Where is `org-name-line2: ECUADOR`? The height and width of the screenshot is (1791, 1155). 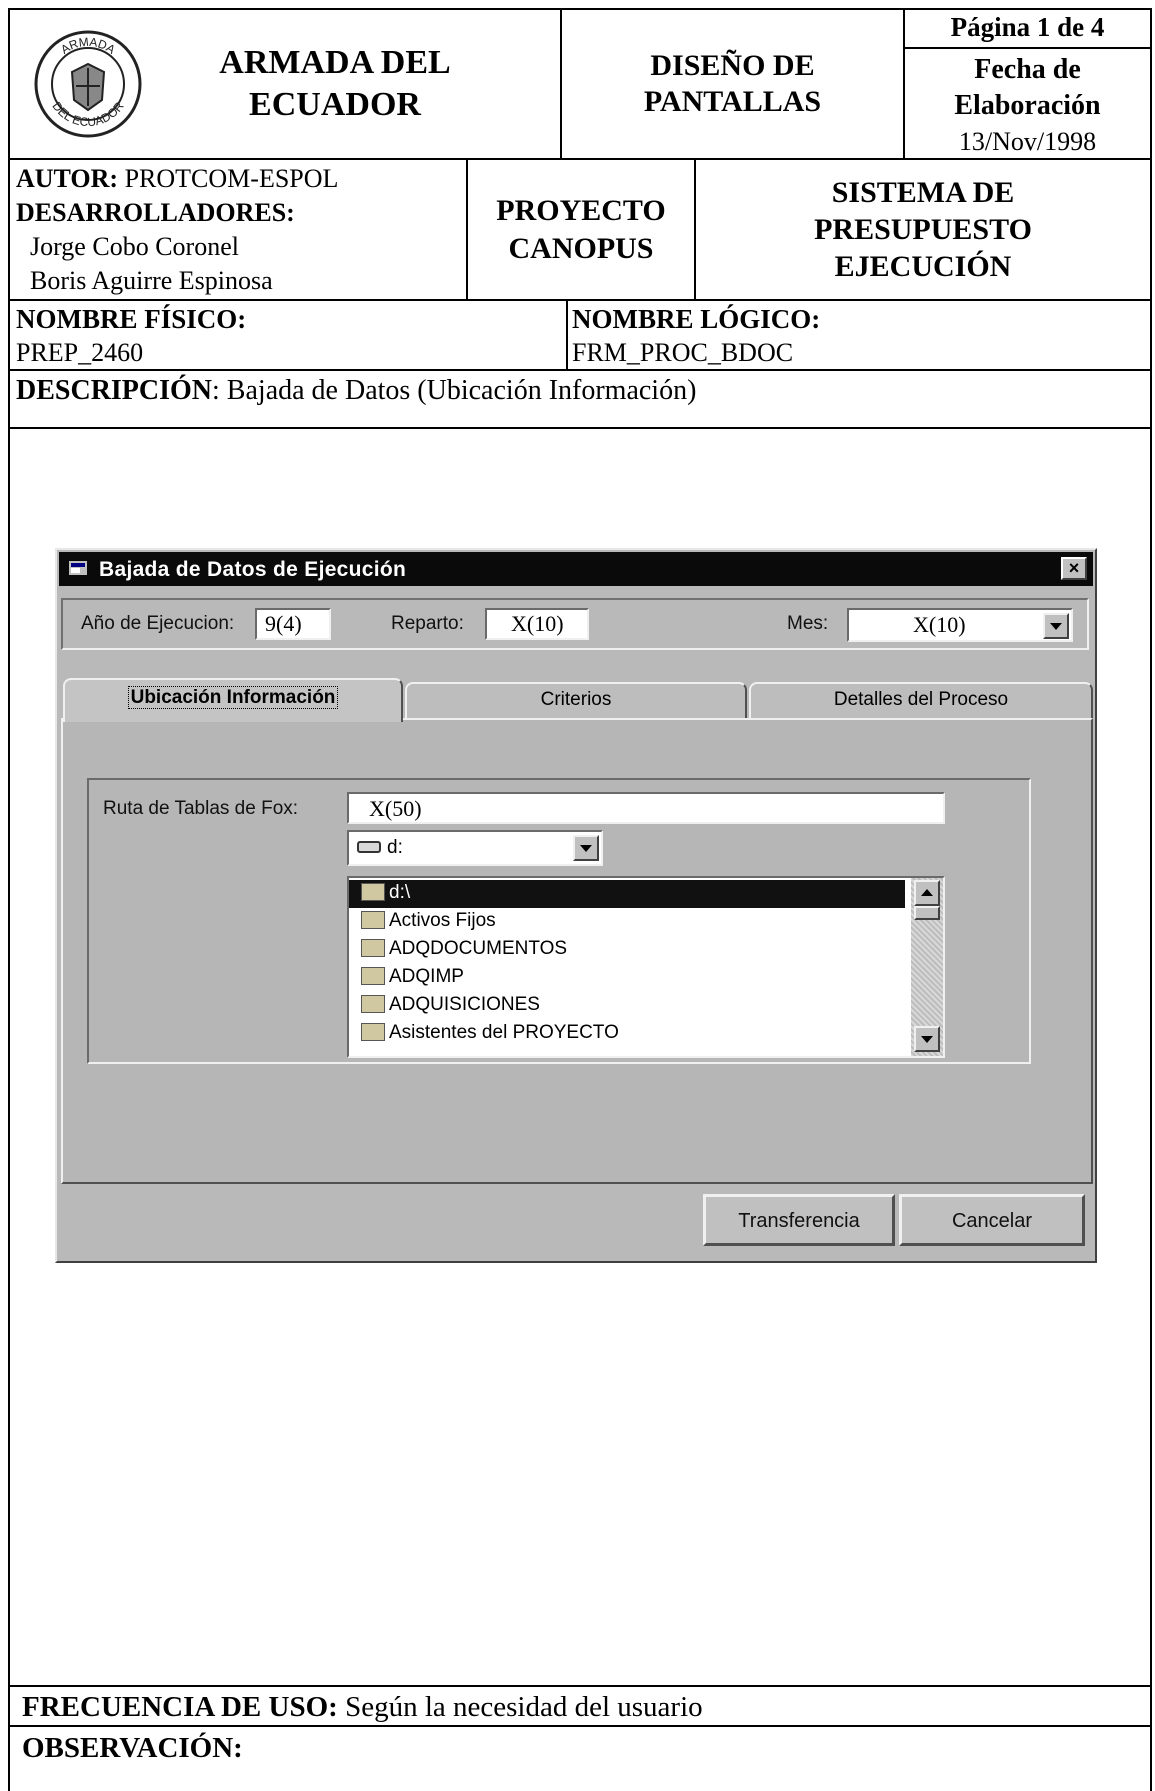 org-name-line2: ECUADOR is located at coordinates (335, 104).